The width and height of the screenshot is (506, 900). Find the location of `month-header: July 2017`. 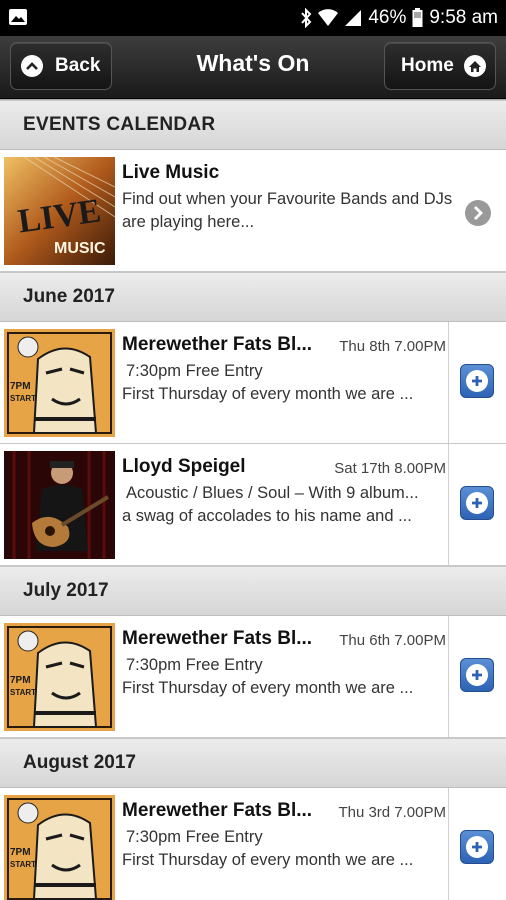

month-header: July 2017 is located at coordinates (253, 591).